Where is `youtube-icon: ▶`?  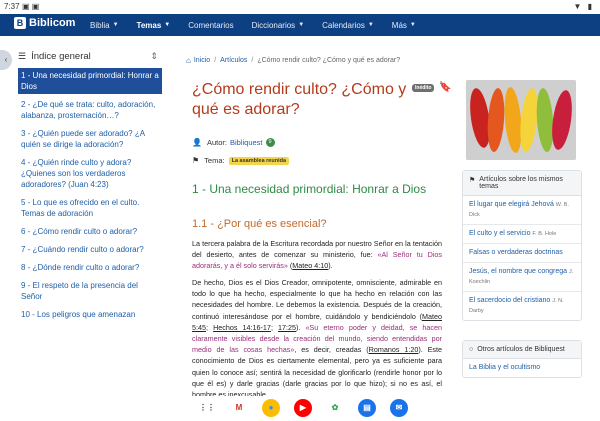
youtube-icon: ▶ is located at coordinates (303, 408).